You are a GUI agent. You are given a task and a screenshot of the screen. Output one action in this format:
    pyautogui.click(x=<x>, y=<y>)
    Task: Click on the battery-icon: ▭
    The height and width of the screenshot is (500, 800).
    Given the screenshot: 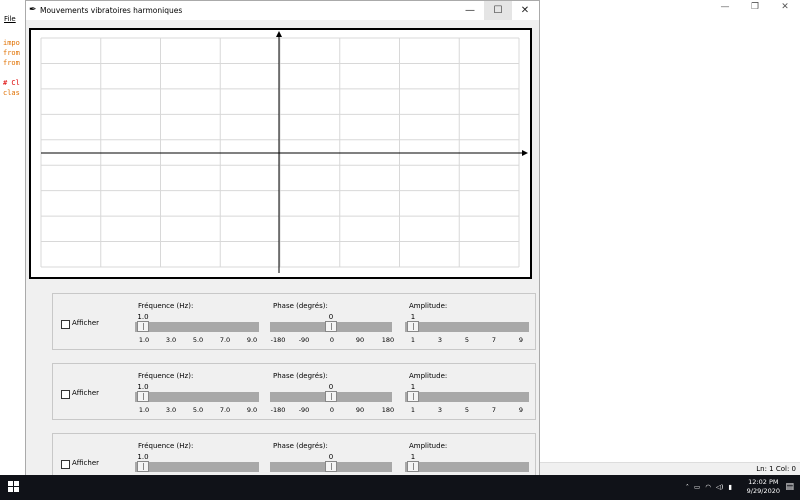 What is the action you would take?
    pyautogui.click(x=697, y=487)
    